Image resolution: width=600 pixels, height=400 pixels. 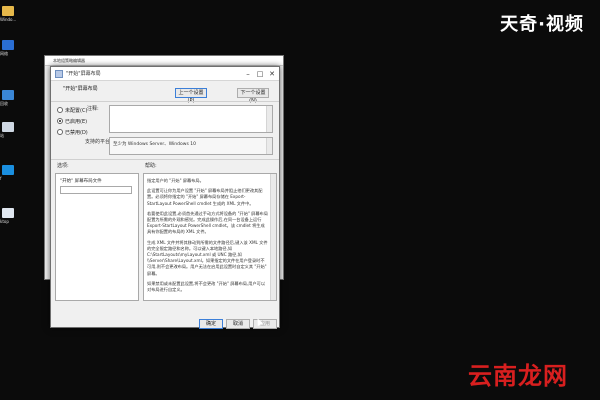 What do you see at coordinates (253, 96) in the screenshot?
I see `next-setting-button: 下一个设置(N)` at bounding box center [253, 96].